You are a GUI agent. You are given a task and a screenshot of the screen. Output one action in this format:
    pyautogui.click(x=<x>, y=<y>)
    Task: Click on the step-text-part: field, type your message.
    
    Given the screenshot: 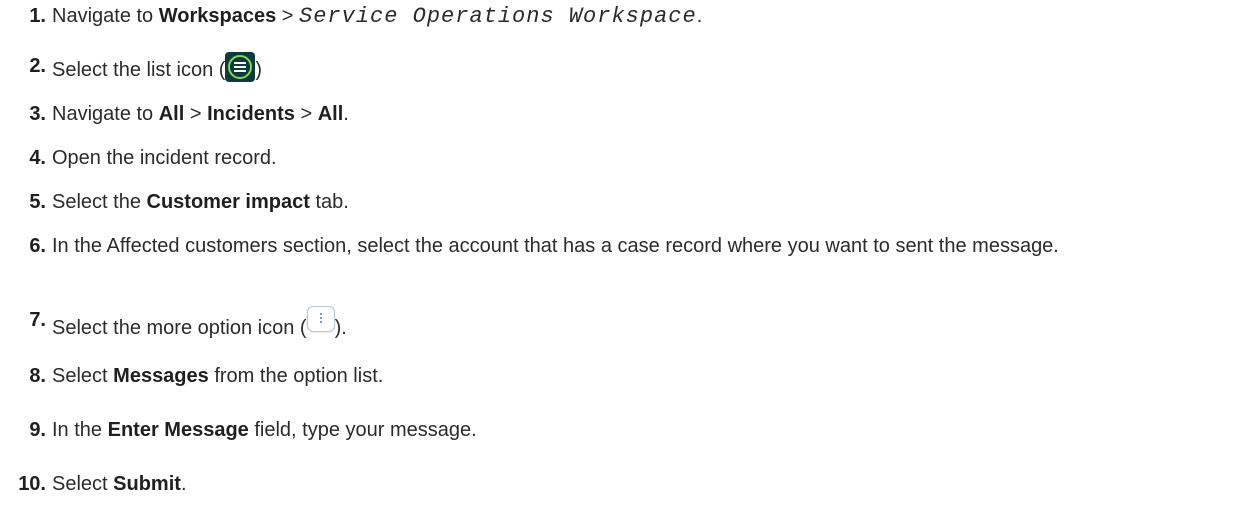 What is the action you would take?
    pyautogui.click(x=362, y=430)
    